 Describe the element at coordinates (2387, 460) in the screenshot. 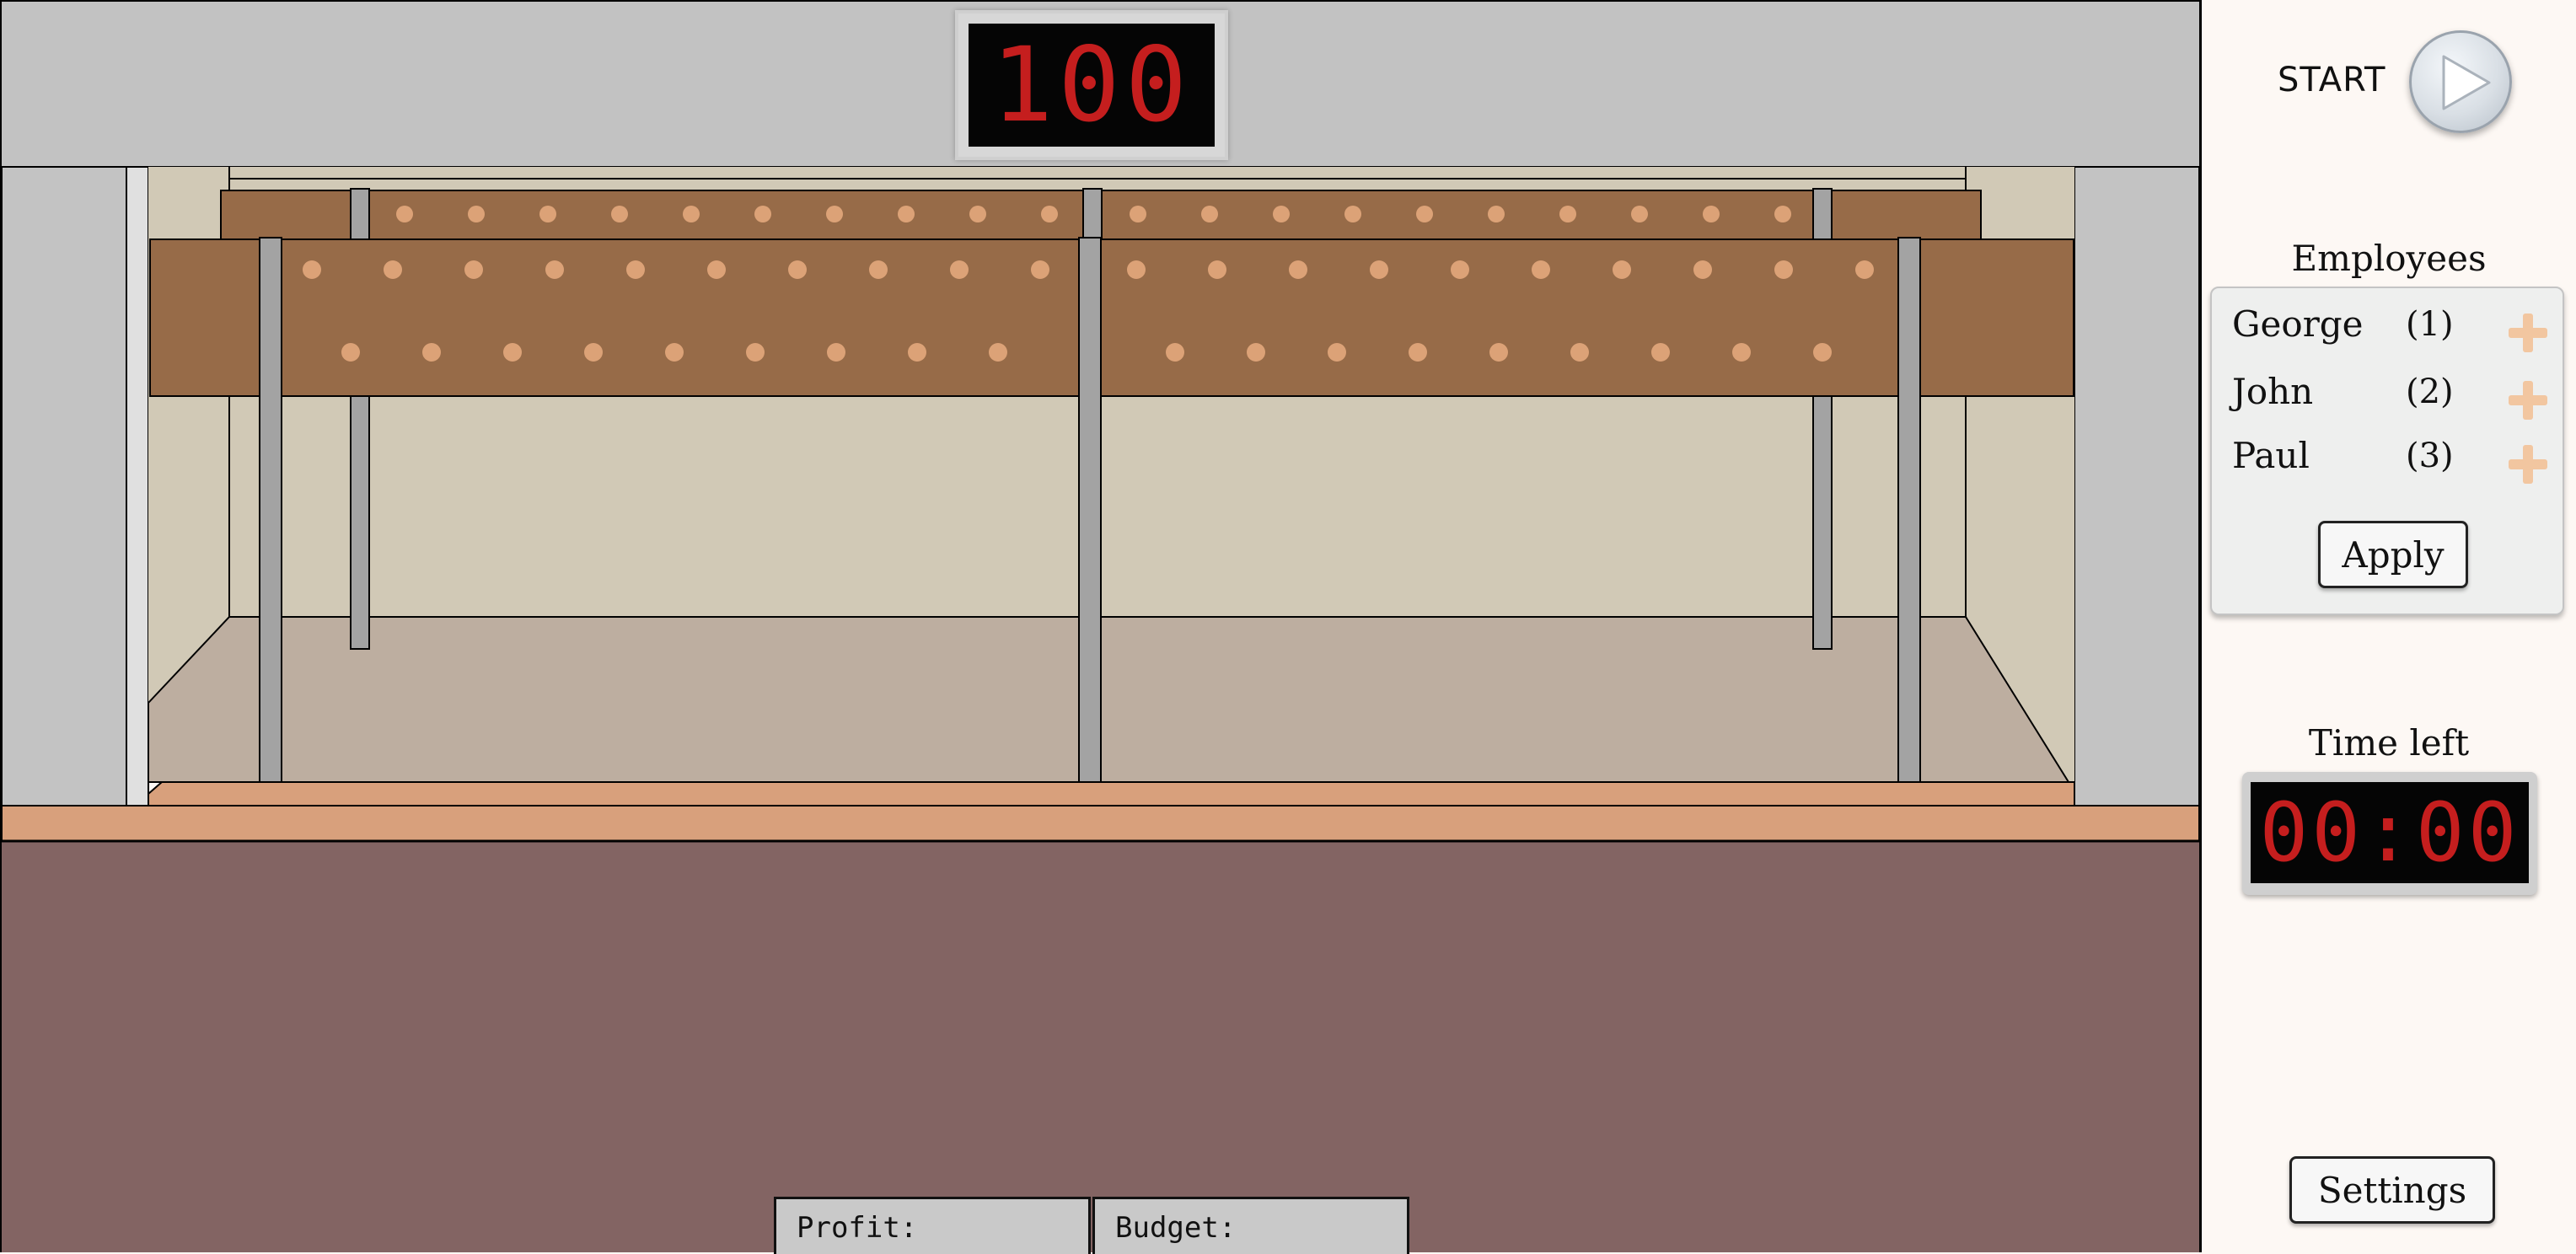

I see `employee-row: Paul (3)` at that location.